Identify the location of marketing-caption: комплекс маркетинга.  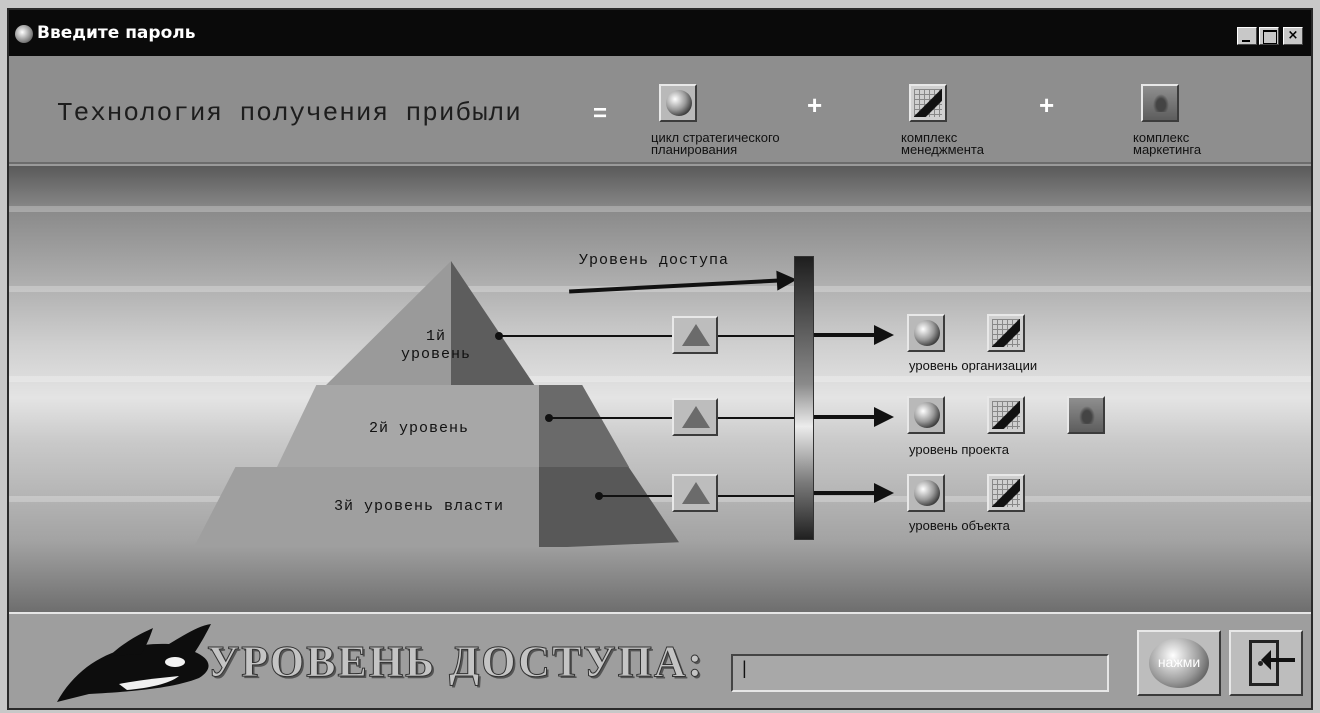
(1226, 144).